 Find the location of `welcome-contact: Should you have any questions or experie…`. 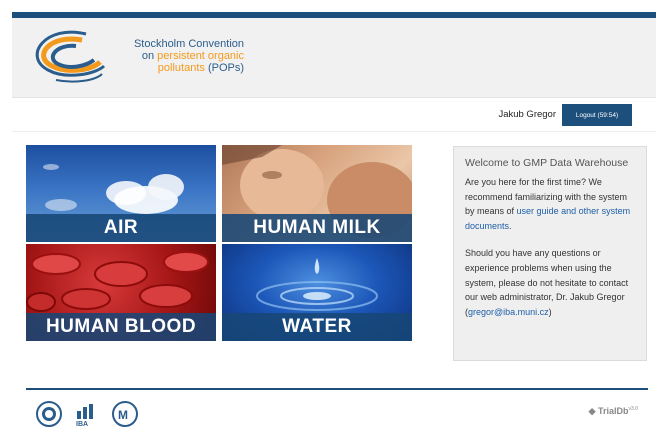

welcome-contact: Should you have any questions or experie… is located at coordinates (547, 282).